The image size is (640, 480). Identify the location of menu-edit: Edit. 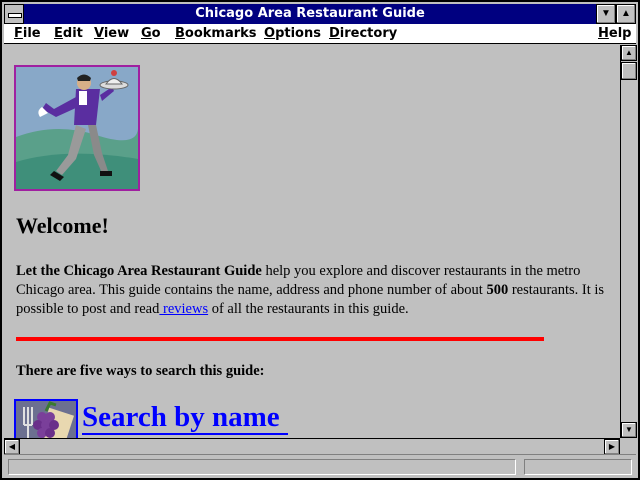
(68, 34).